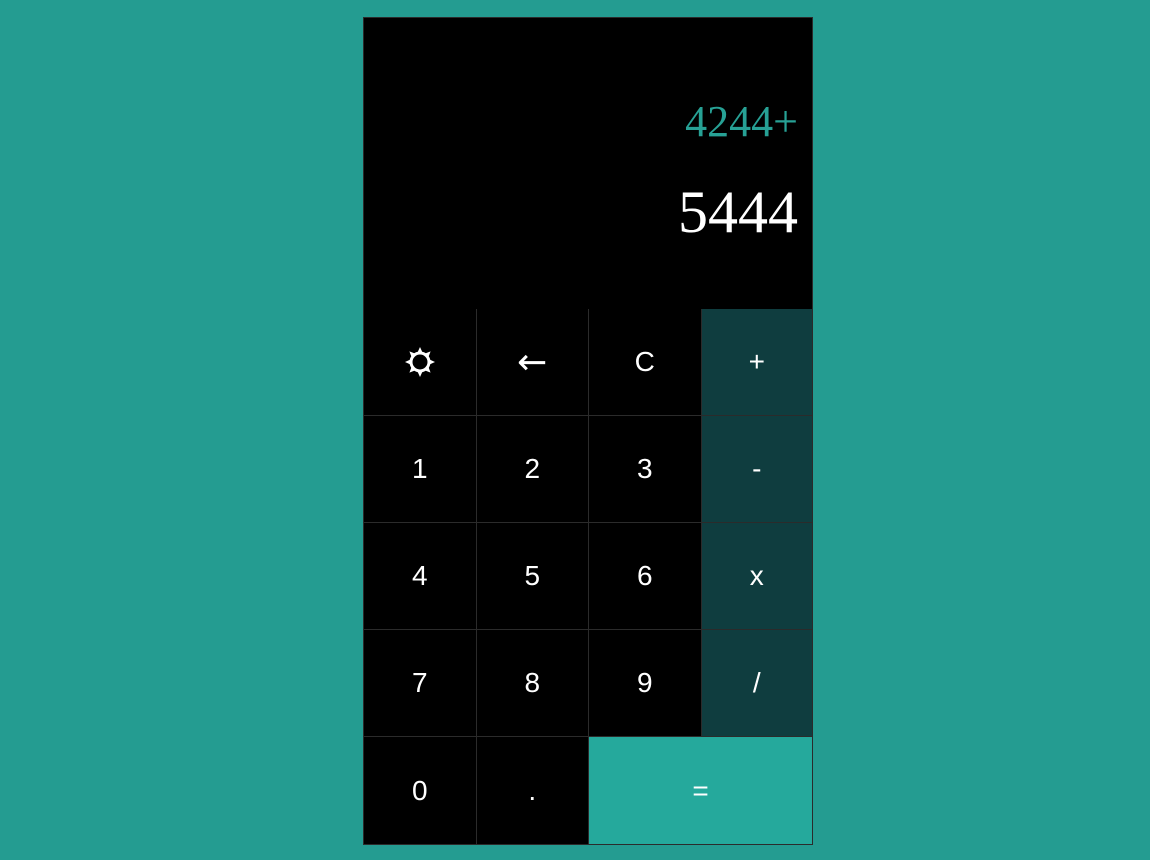 This screenshot has width=1150, height=860. What do you see at coordinates (756, 683) in the screenshot?
I see `divide-button: /` at bounding box center [756, 683].